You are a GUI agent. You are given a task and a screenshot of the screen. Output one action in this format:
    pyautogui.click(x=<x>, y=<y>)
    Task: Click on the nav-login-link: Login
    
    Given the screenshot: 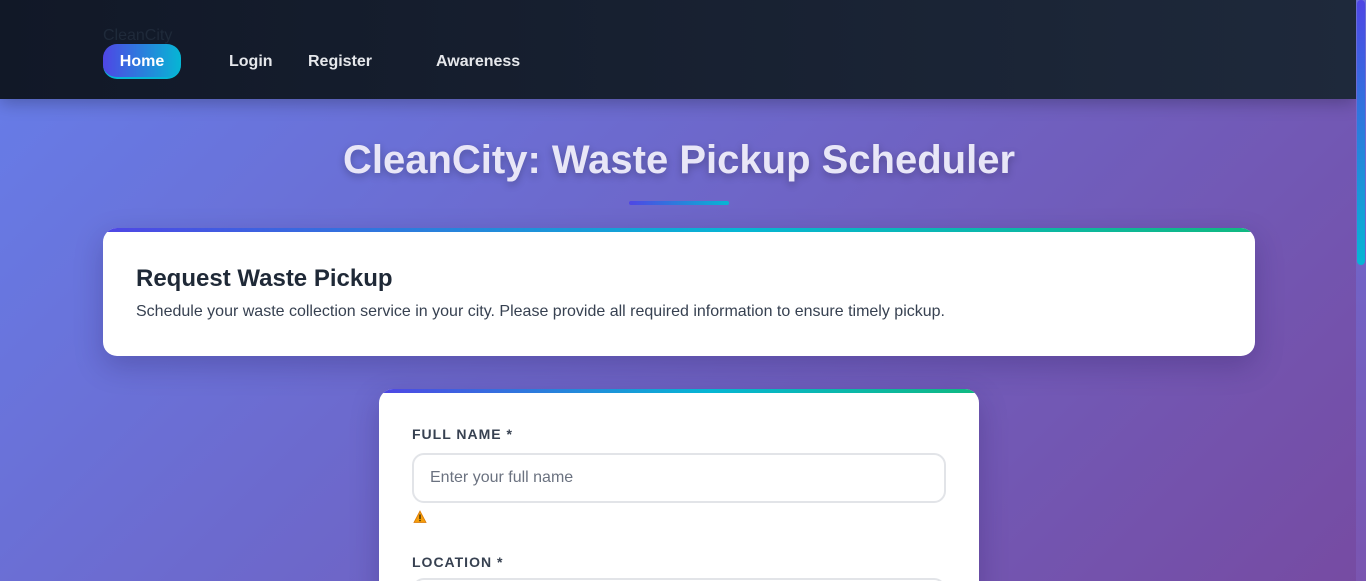 What is the action you would take?
    pyautogui.click(x=251, y=61)
    